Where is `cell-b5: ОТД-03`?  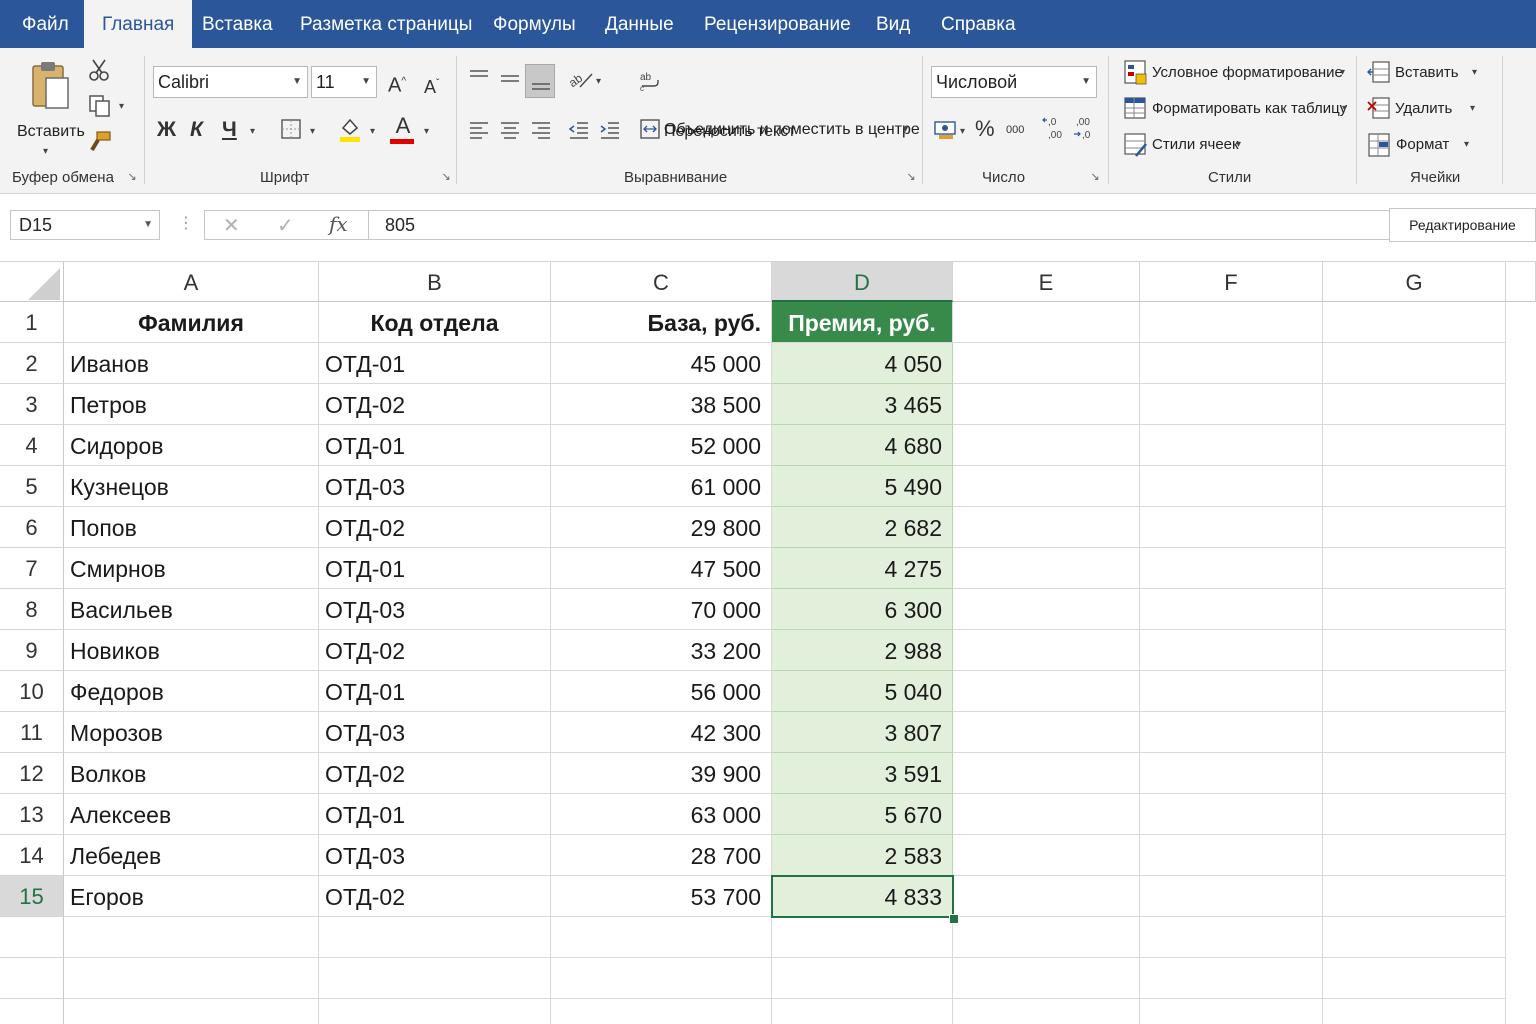
cell-b5: ОТД-03 is located at coordinates (435, 486).